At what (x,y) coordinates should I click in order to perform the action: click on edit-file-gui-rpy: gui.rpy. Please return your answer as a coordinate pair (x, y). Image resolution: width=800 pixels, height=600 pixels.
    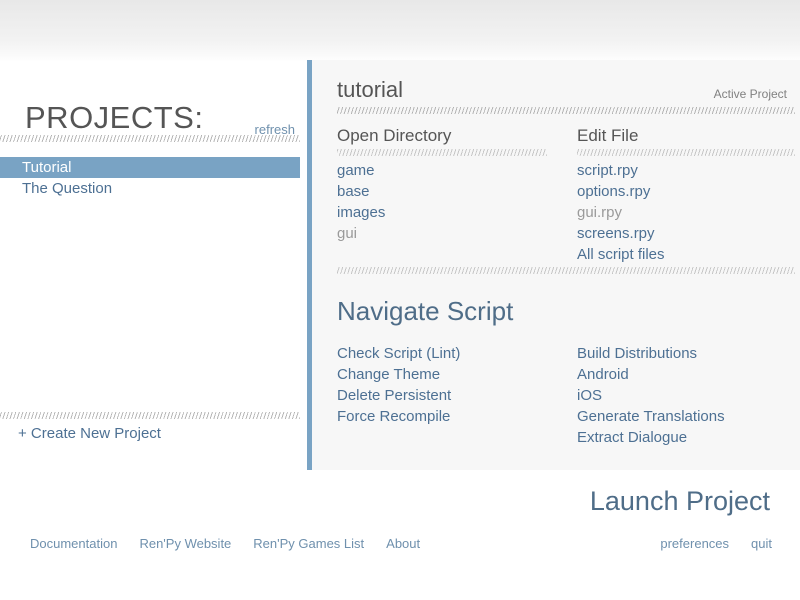
    Looking at the image, I should click on (600, 212).